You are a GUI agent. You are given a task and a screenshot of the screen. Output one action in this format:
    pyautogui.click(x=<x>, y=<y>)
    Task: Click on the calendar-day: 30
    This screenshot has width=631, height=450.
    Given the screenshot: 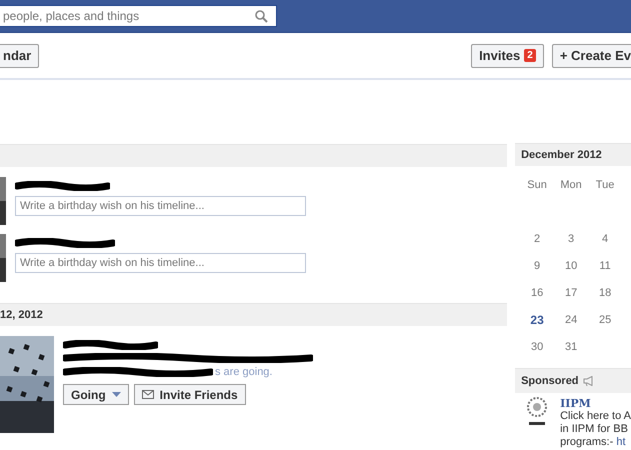 What is the action you would take?
    pyautogui.click(x=537, y=346)
    